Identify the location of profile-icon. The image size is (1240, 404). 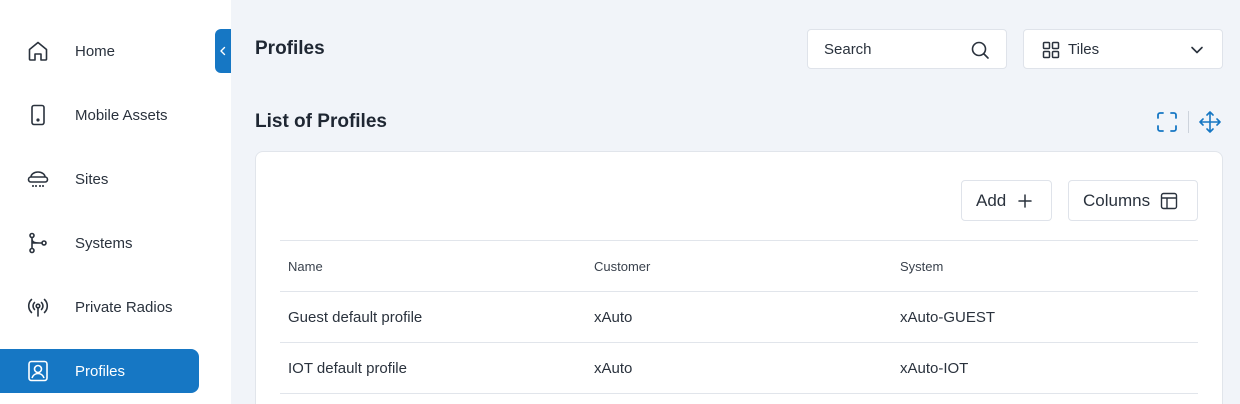
(38, 371).